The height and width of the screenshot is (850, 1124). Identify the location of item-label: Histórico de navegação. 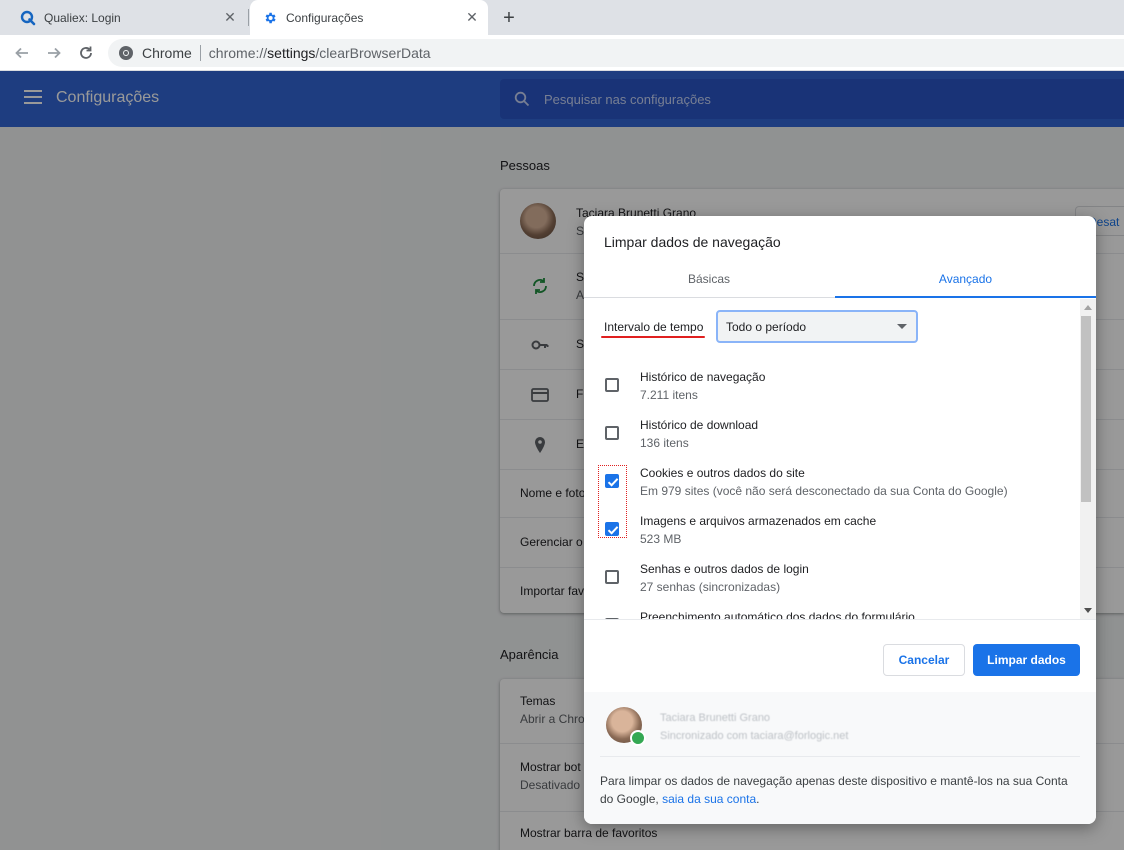
(703, 377).